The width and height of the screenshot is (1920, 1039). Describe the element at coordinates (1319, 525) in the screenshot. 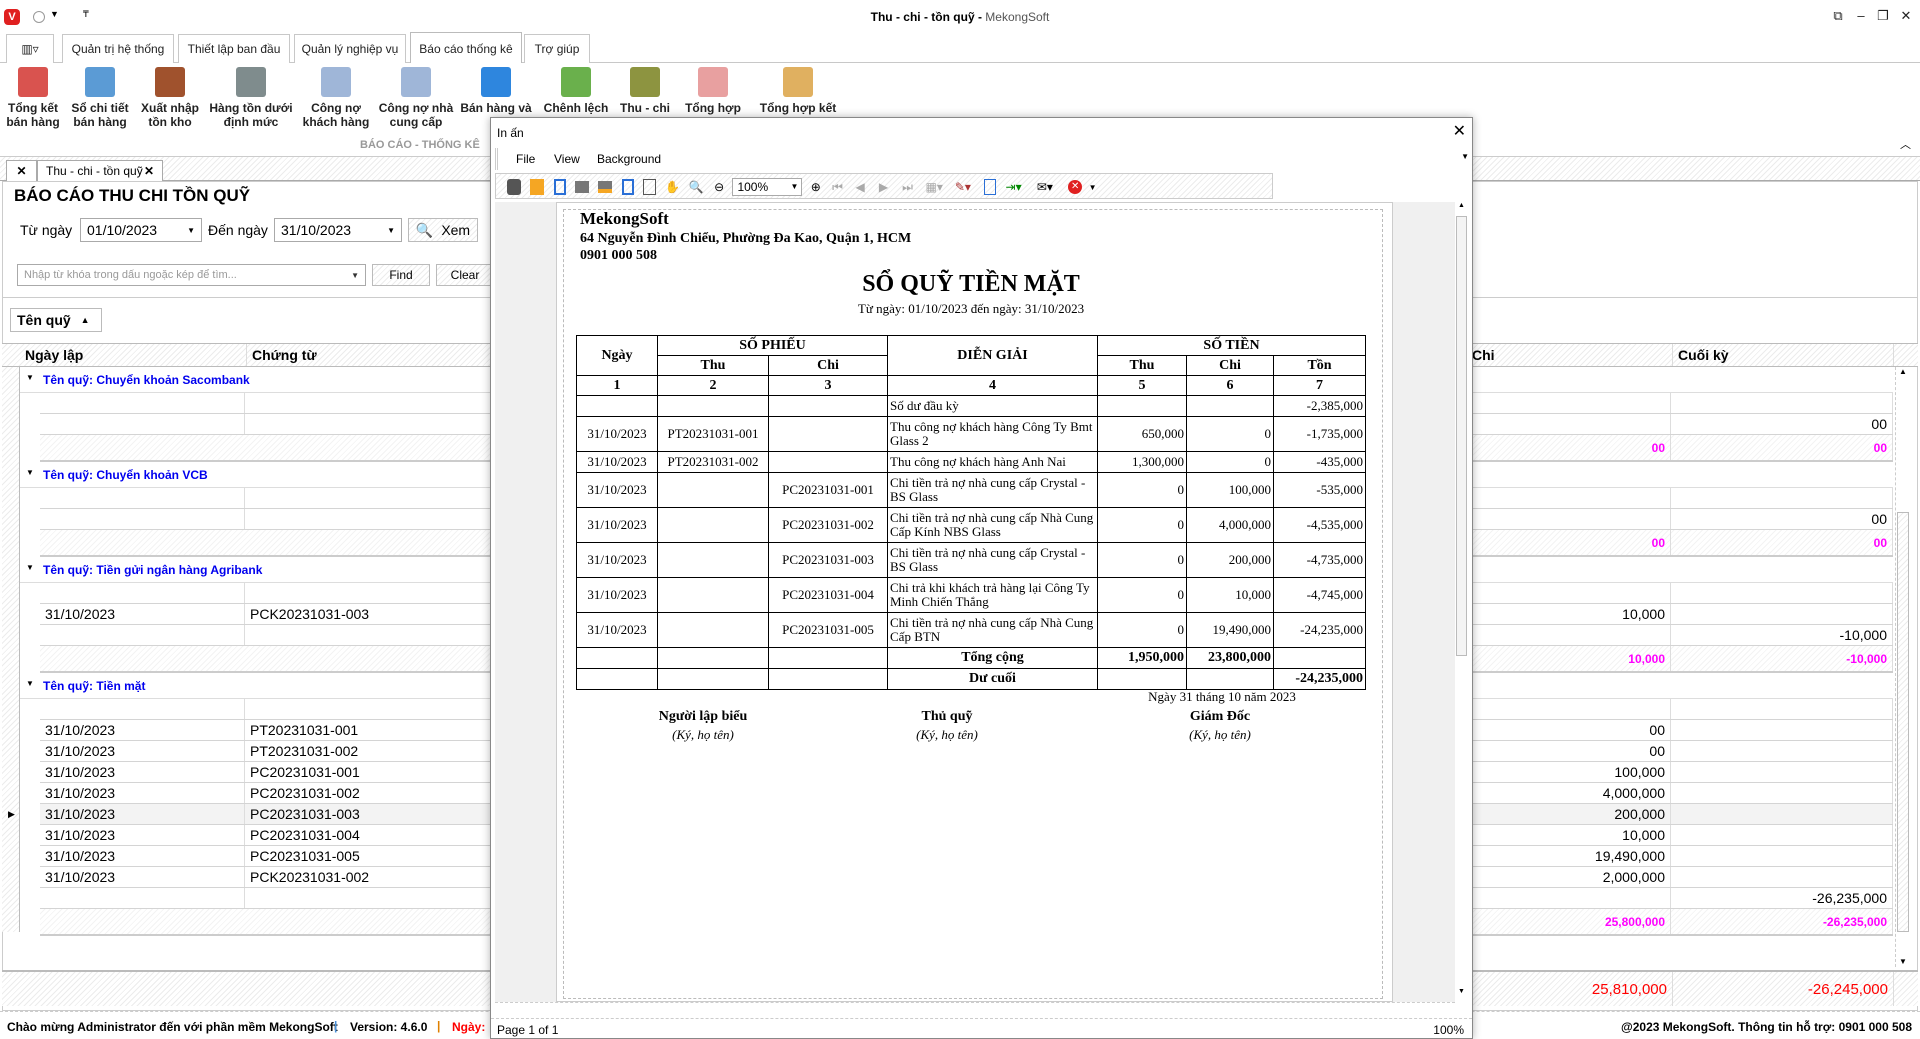

I see `ton-cell: -4,535,000` at that location.